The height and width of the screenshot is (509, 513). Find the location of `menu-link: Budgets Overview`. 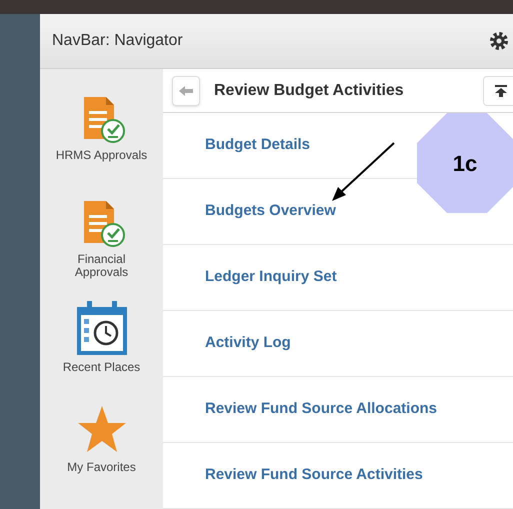

menu-link: Budgets Overview is located at coordinates (270, 211).